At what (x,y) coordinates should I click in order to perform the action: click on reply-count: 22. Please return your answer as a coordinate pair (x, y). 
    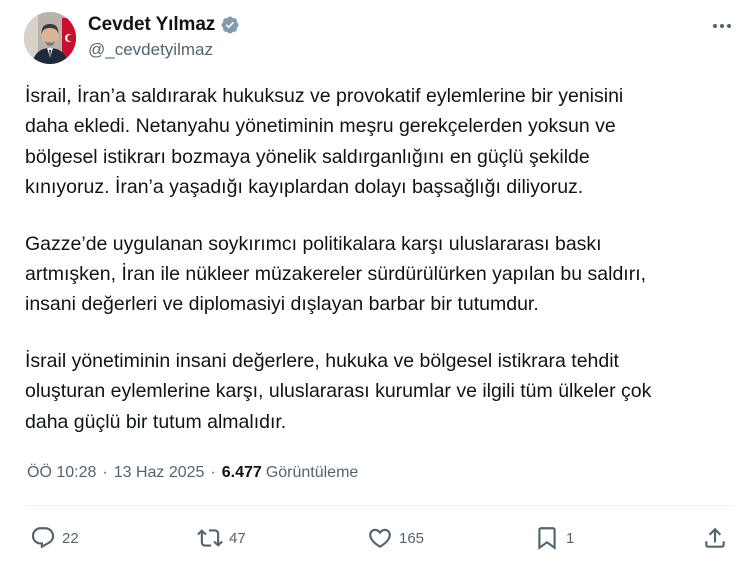
    Looking at the image, I should click on (70, 538).